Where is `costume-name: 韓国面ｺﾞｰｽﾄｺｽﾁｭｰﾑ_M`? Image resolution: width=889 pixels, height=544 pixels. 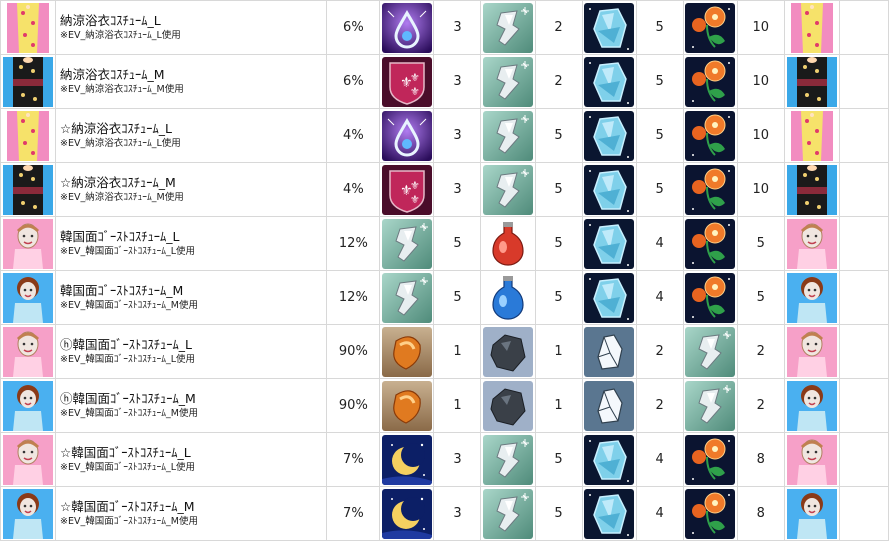 costume-name: 韓国面ｺﾞｰｽﾄｺｽﾁｭｰﾑ_M is located at coordinates (122, 290).